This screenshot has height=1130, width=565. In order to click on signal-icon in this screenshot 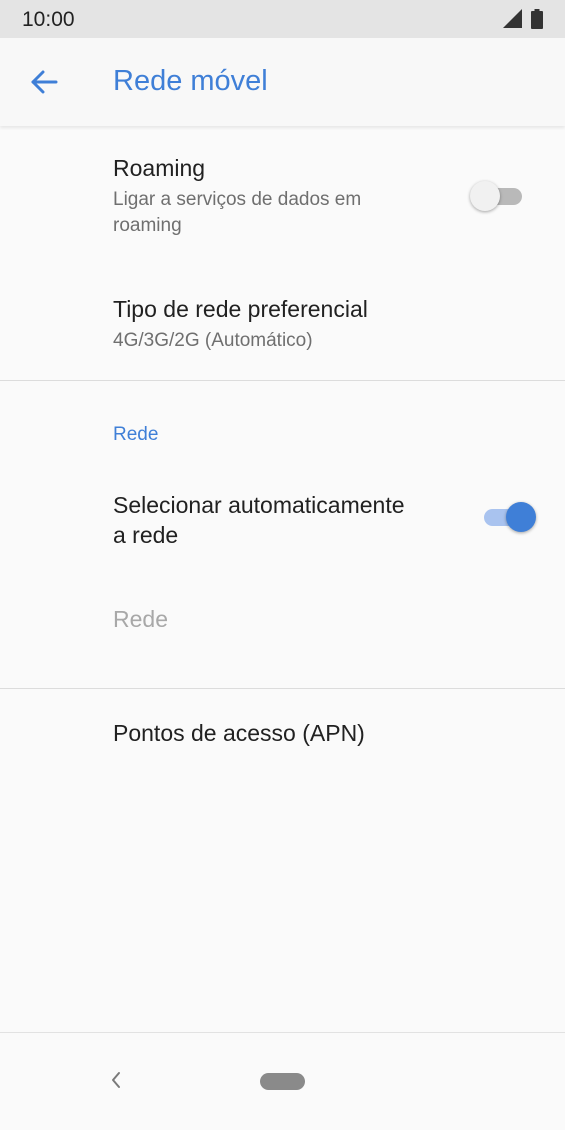, I will do `click(512, 18)`.